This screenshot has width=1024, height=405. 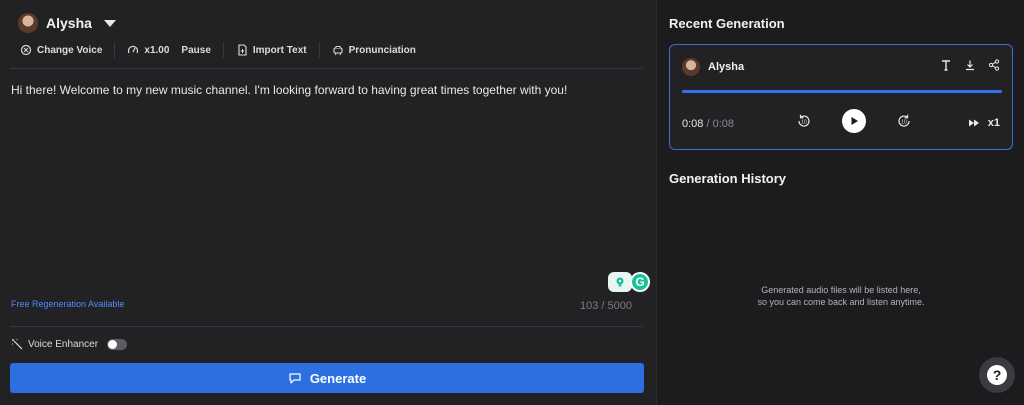 I want to click on voice-enhancer-toggle, so click(x=117, y=344).